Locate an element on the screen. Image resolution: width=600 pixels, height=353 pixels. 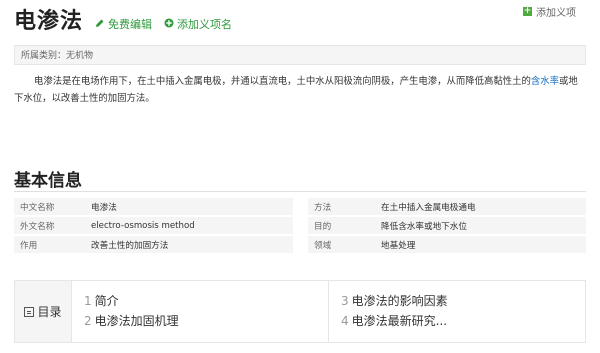
info-key: 中文名称 is located at coordinates (49, 206).